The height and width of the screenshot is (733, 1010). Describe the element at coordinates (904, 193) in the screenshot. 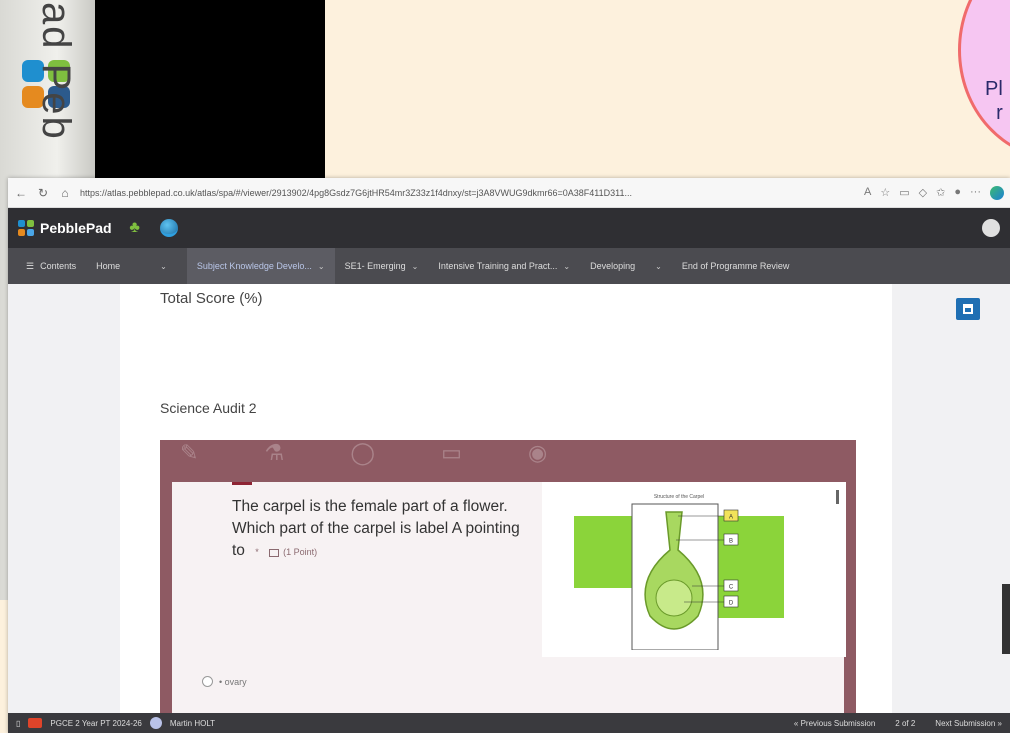

I see `split-screen-icon: ▭` at that location.